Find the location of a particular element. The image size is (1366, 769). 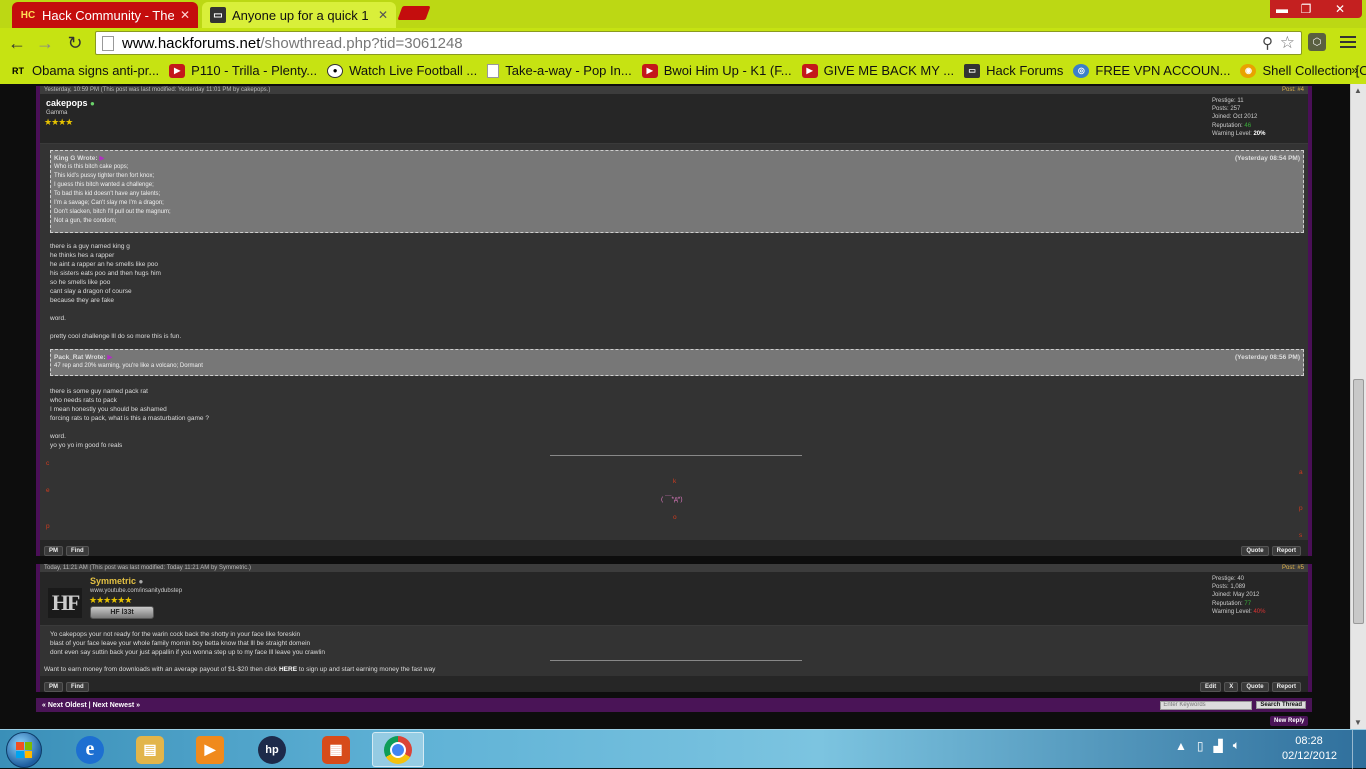

bookmarks-overflow-icon: » is located at coordinates (1354, 70).